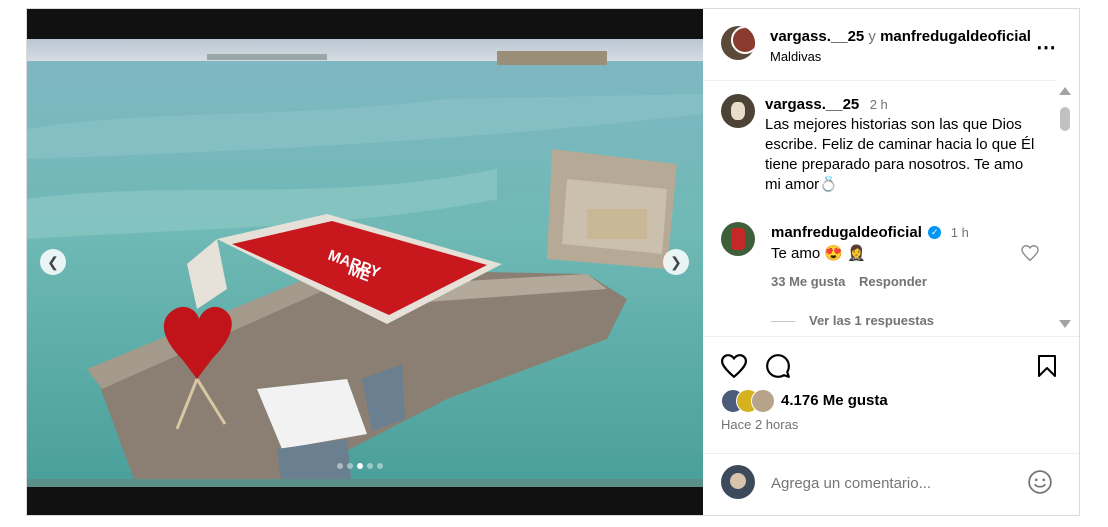  I want to click on post-location: Maldivas, so click(795, 56).